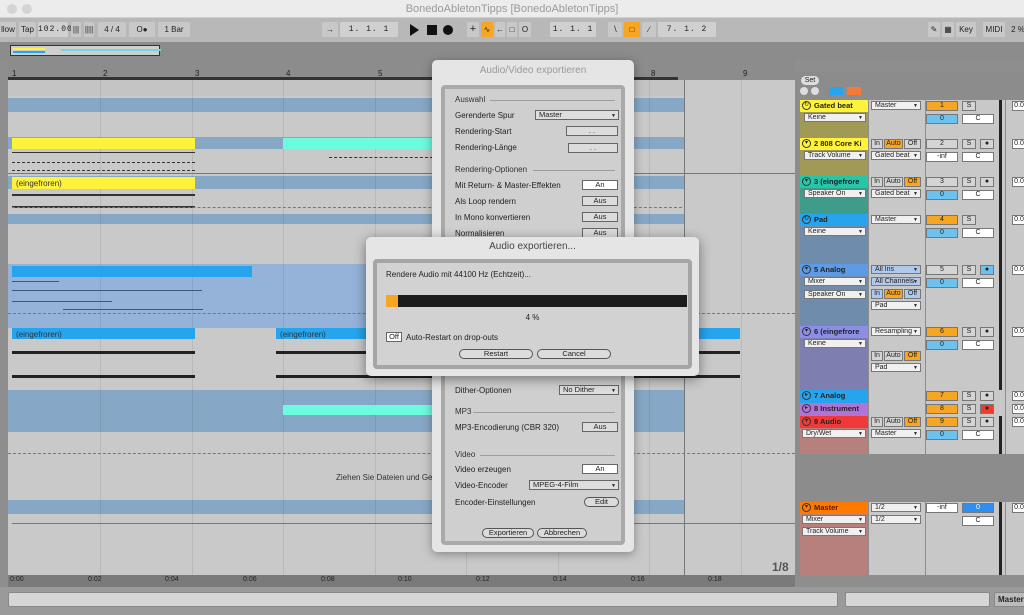  Describe the element at coordinates (834, 106) in the screenshot. I see `track-header: ↻ Gated beat` at that location.